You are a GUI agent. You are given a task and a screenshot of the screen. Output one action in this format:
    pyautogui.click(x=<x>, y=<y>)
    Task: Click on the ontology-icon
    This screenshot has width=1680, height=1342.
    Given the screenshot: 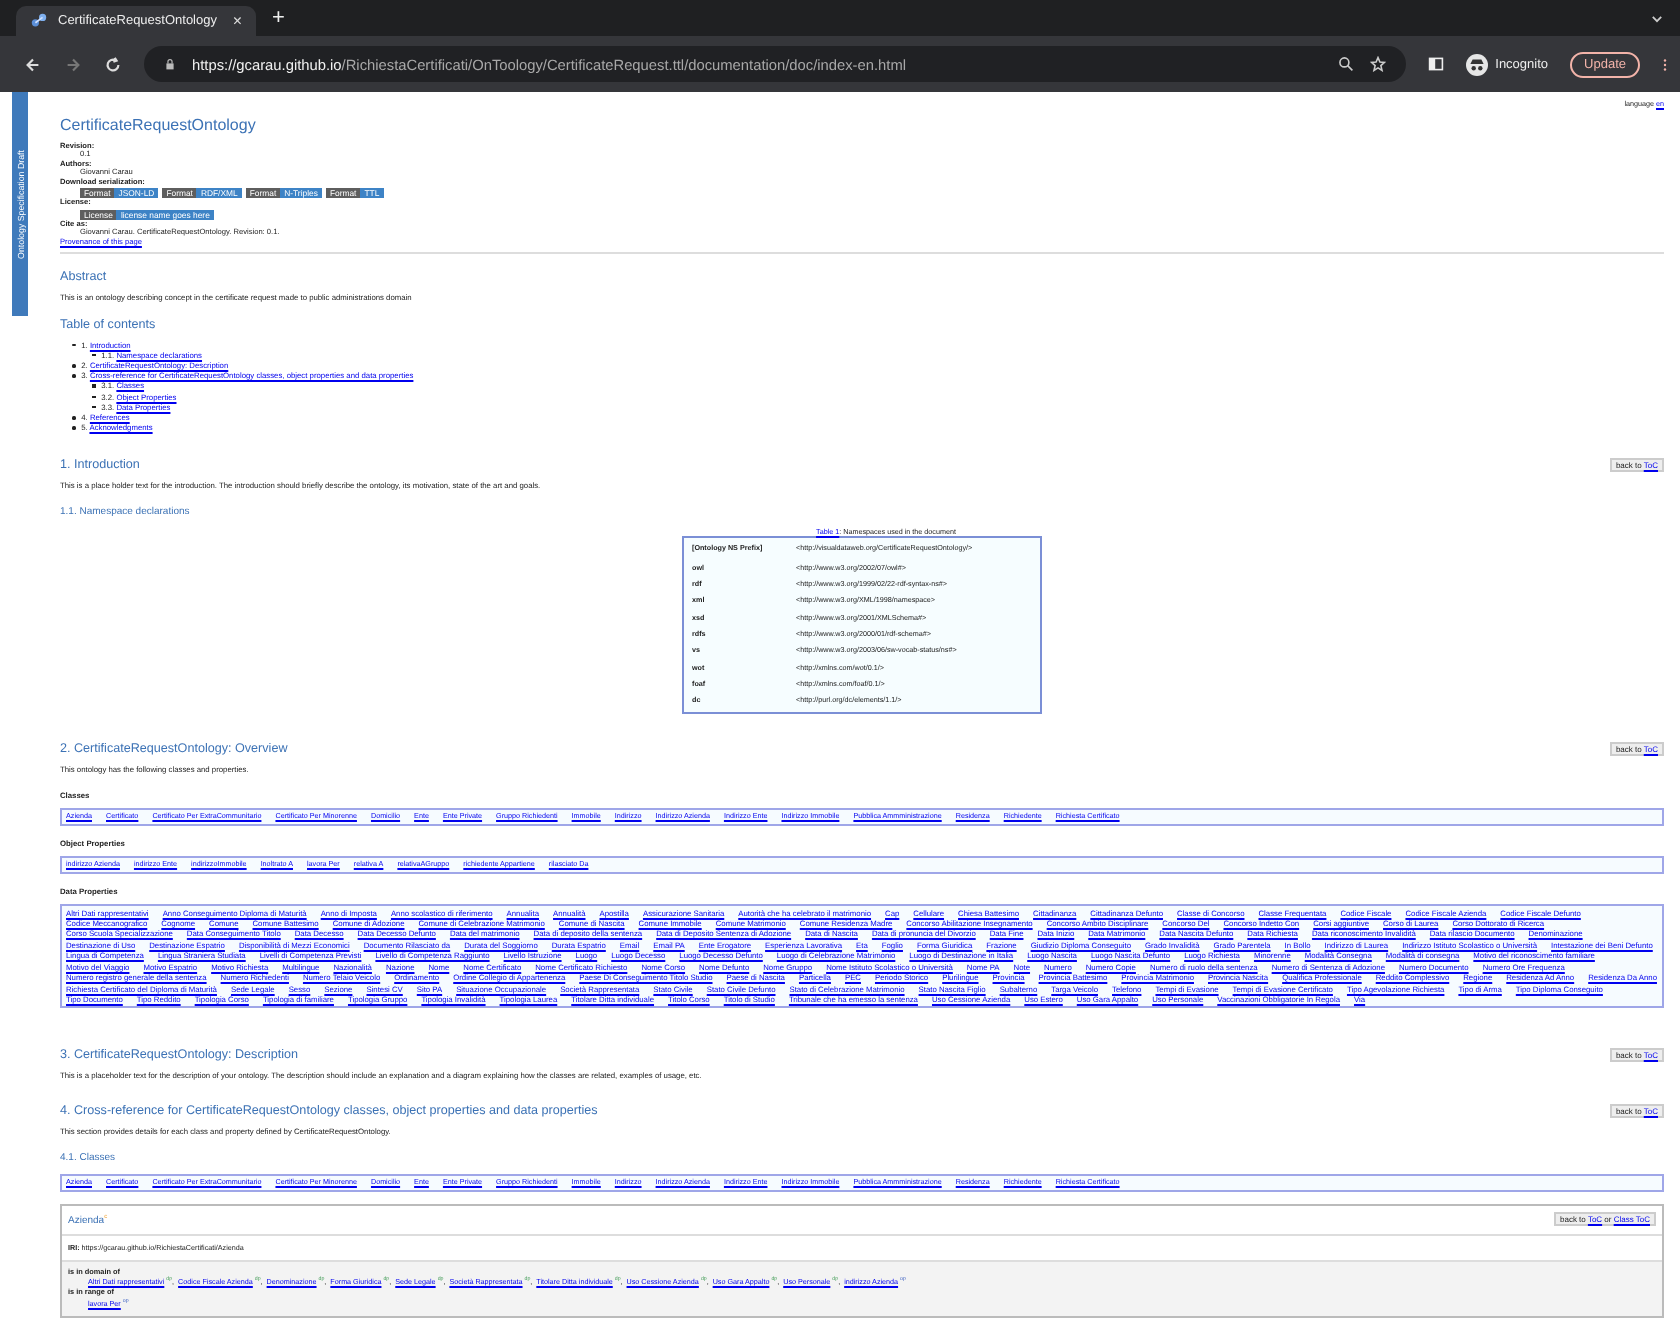 What is the action you would take?
    pyautogui.click(x=39, y=21)
    